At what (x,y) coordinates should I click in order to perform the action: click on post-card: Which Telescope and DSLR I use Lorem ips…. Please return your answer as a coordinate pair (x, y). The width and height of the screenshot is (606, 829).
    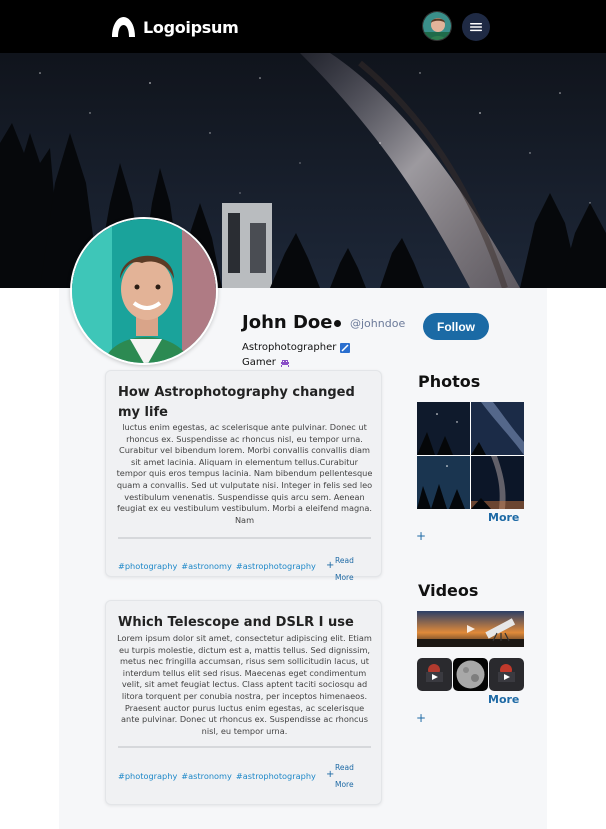
    Looking at the image, I should click on (243, 702).